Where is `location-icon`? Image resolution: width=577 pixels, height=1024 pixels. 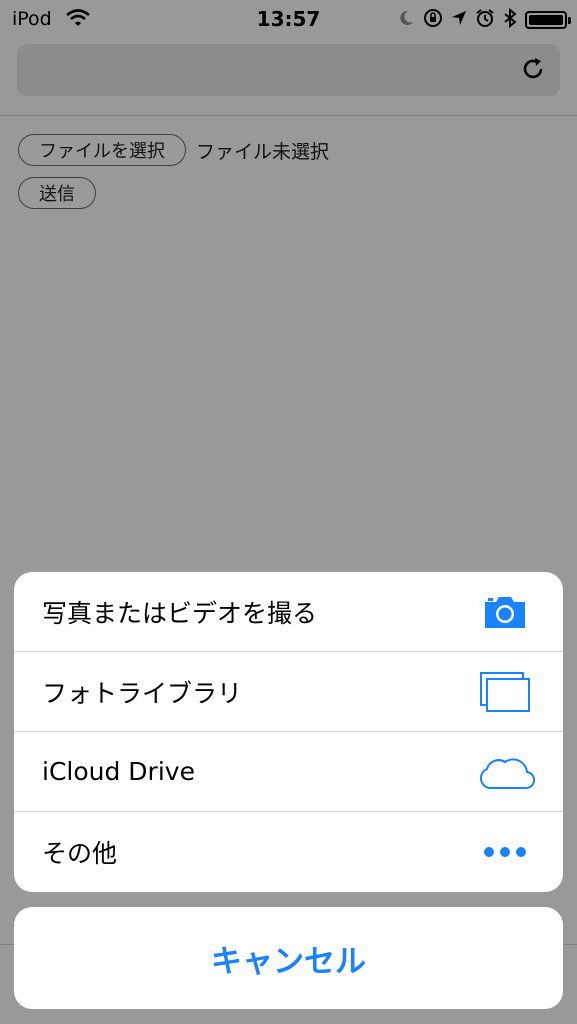 location-icon is located at coordinates (459, 20).